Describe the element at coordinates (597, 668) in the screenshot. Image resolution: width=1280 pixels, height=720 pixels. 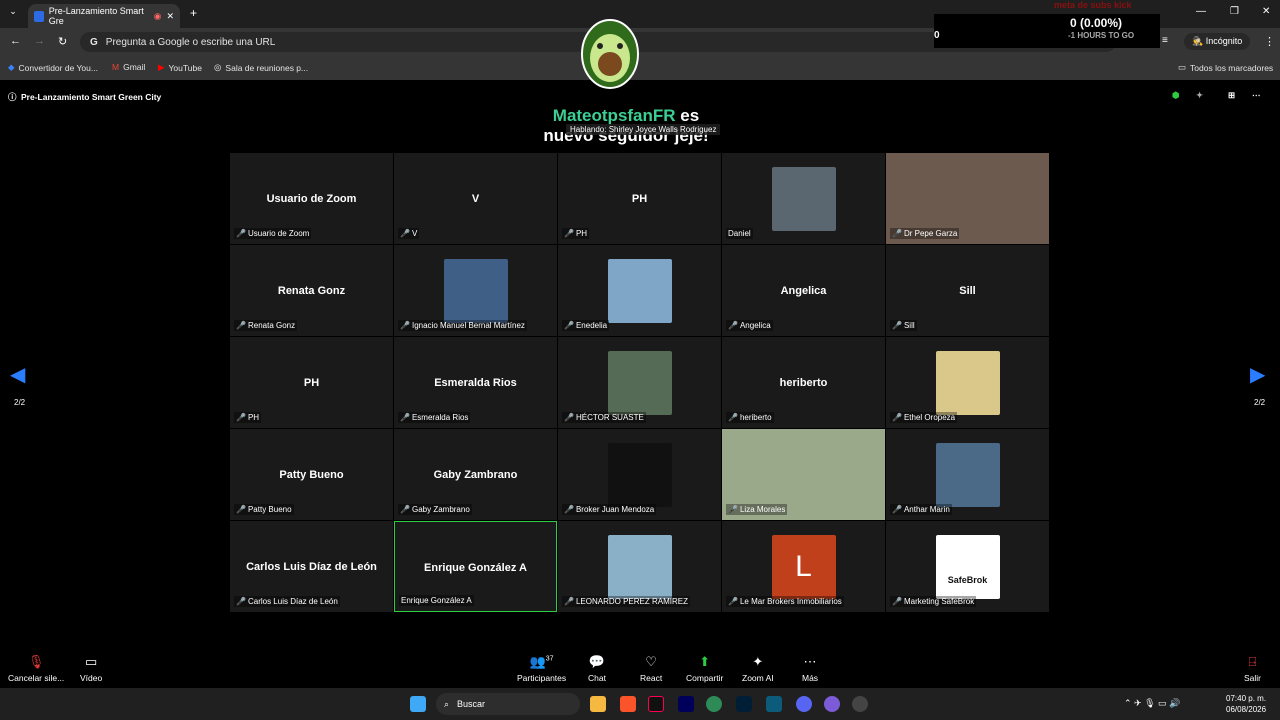
I see `chat-button: 💬 Chat` at that location.